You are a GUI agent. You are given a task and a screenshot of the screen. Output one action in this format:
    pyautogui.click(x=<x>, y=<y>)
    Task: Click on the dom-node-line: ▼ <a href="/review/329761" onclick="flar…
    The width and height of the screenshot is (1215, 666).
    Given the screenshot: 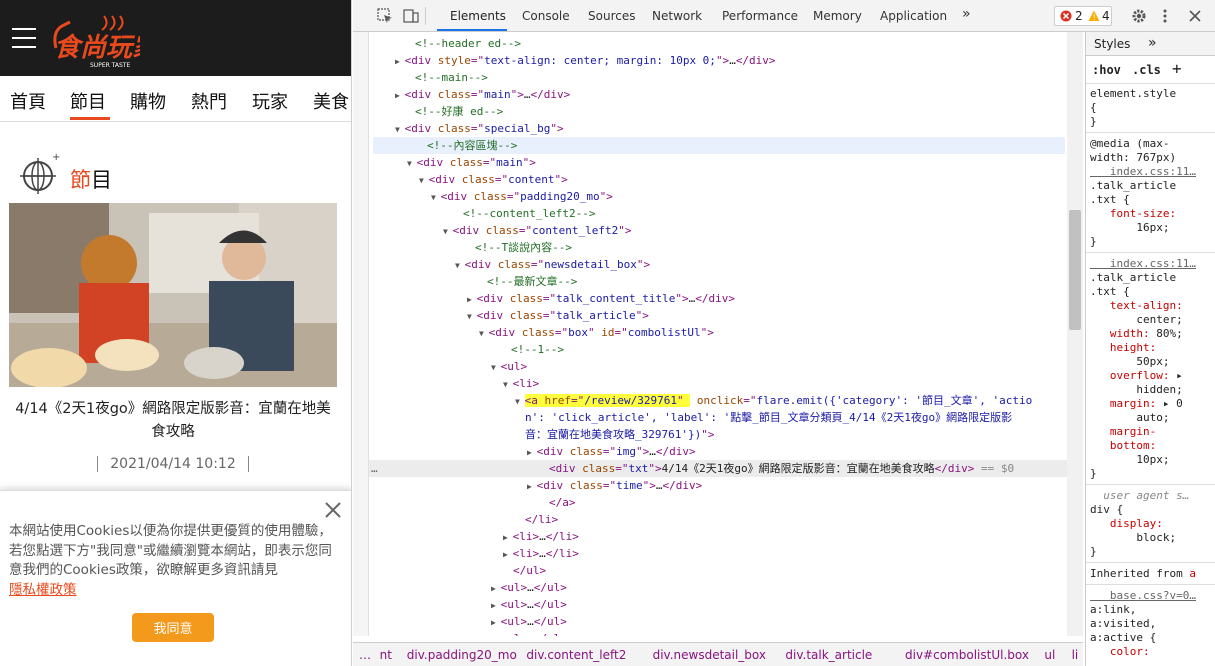 What is the action you would take?
    pyautogui.click(x=718, y=400)
    